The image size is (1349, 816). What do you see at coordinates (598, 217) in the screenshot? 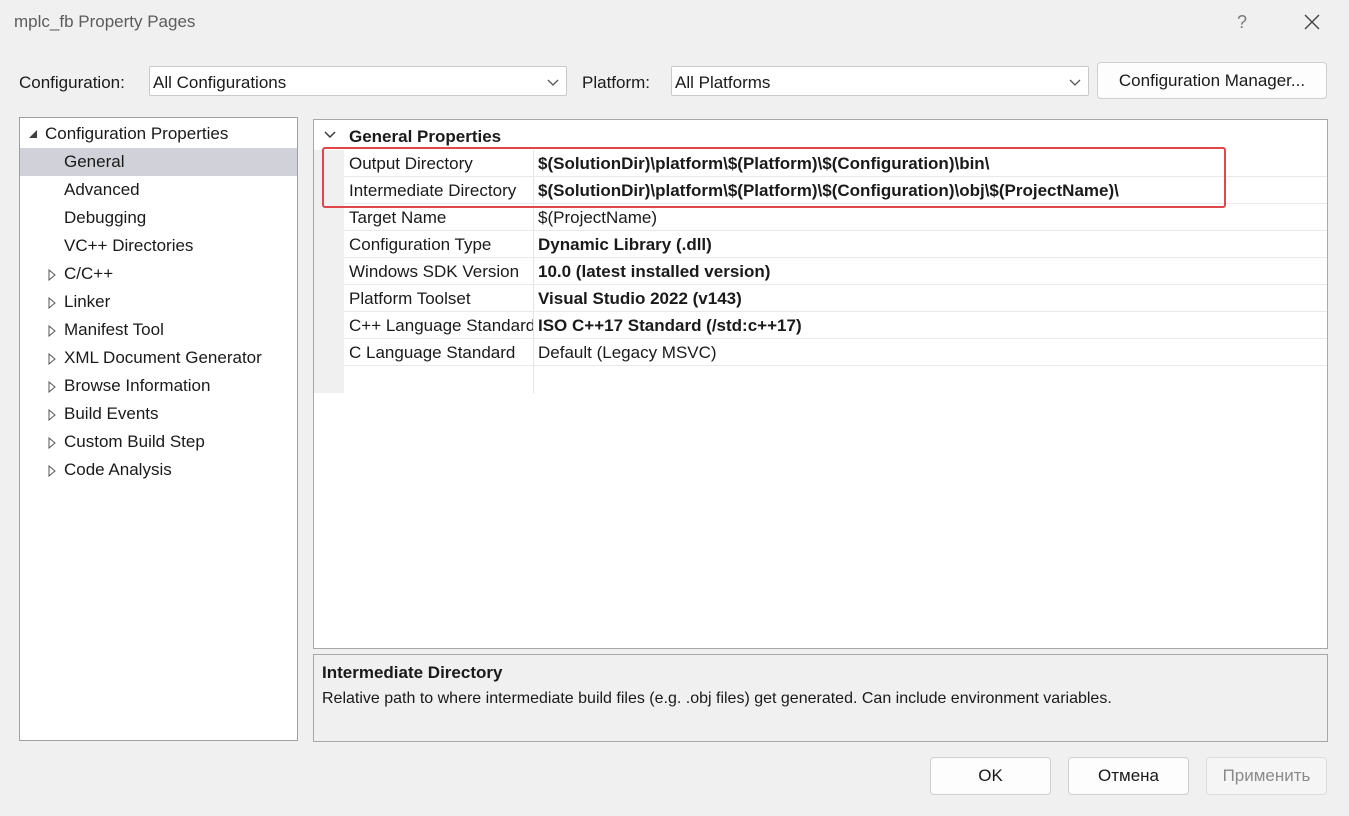
I see `property-value: $(ProjectName)` at bounding box center [598, 217].